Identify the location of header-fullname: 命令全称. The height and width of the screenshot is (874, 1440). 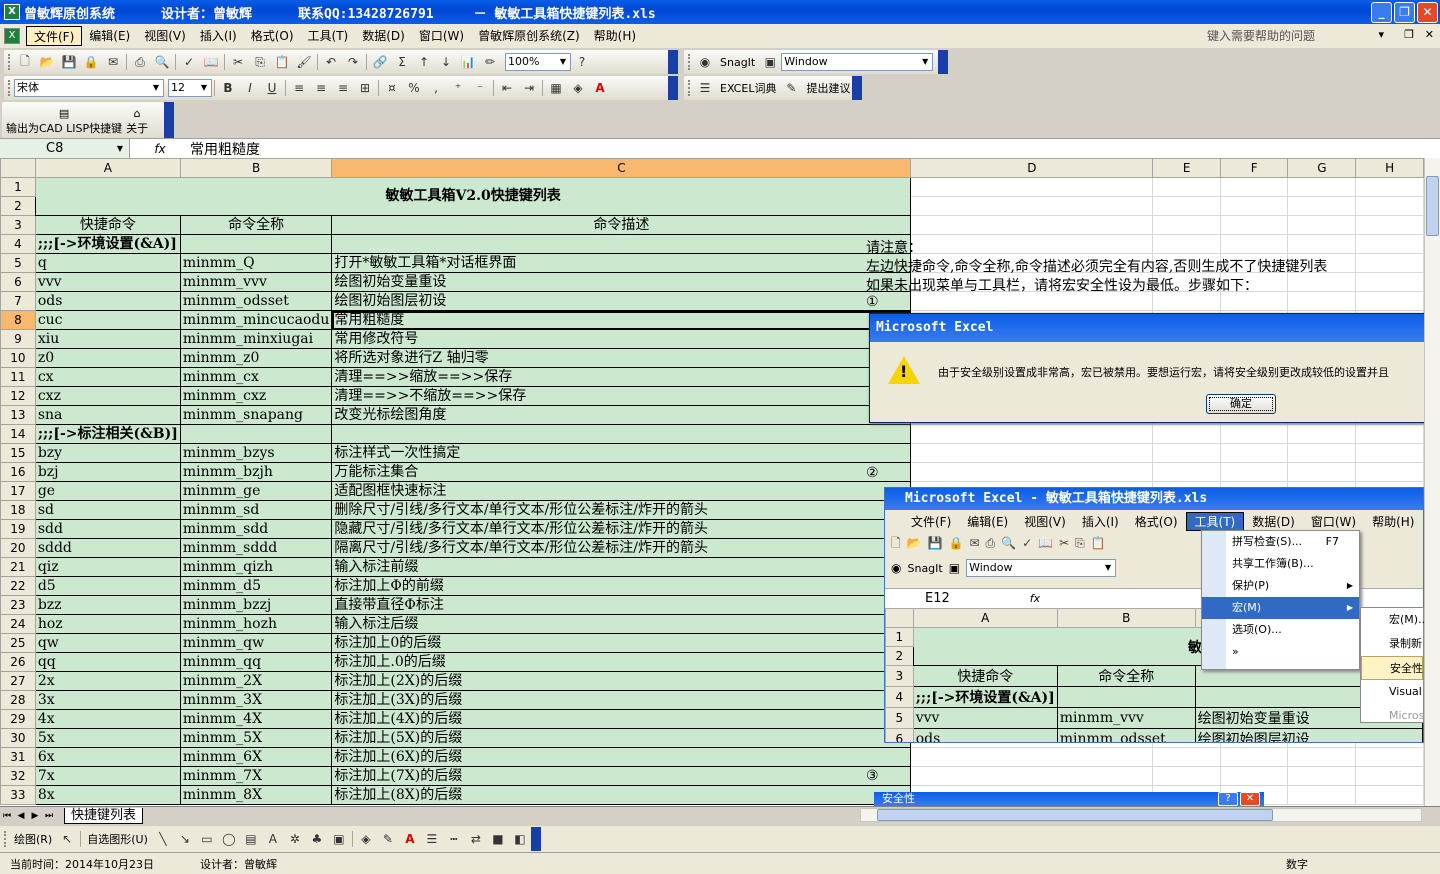
(256, 225).